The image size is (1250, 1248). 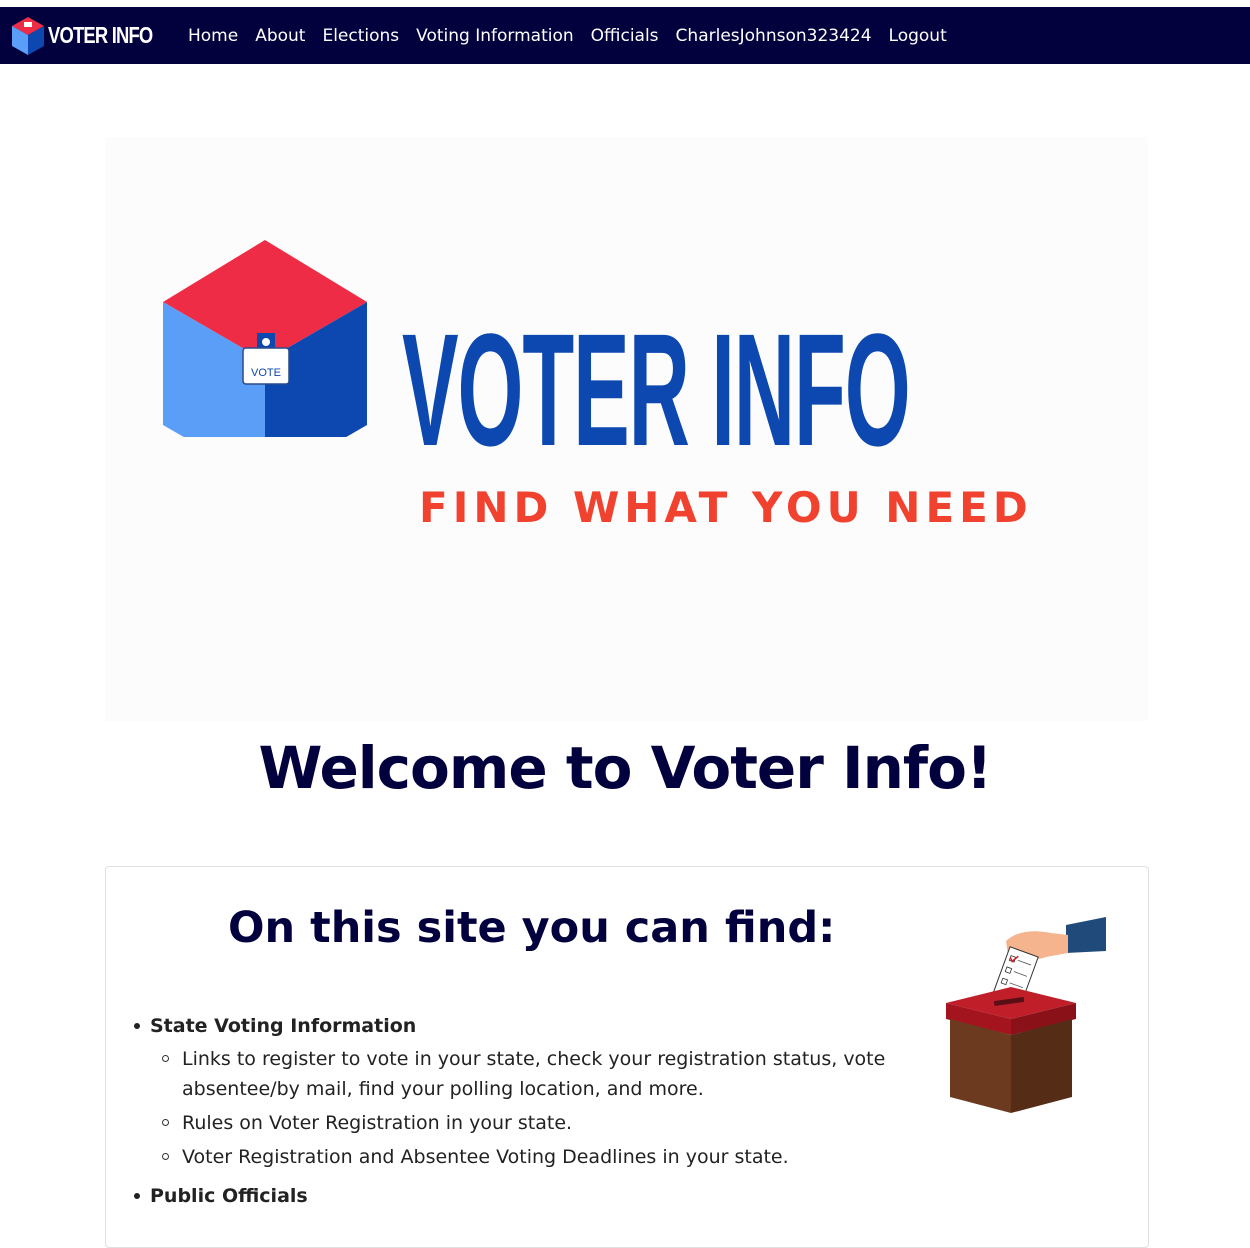 I want to click on feature-heading: Public Officials, so click(x=229, y=1196).